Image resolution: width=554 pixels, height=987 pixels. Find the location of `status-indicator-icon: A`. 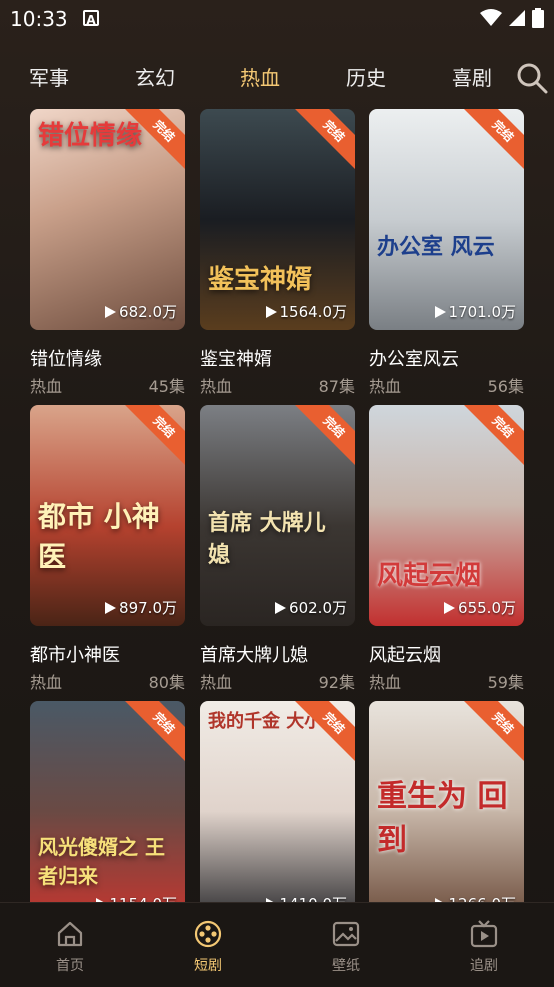

status-indicator-icon: A is located at coordinates (91, 18).